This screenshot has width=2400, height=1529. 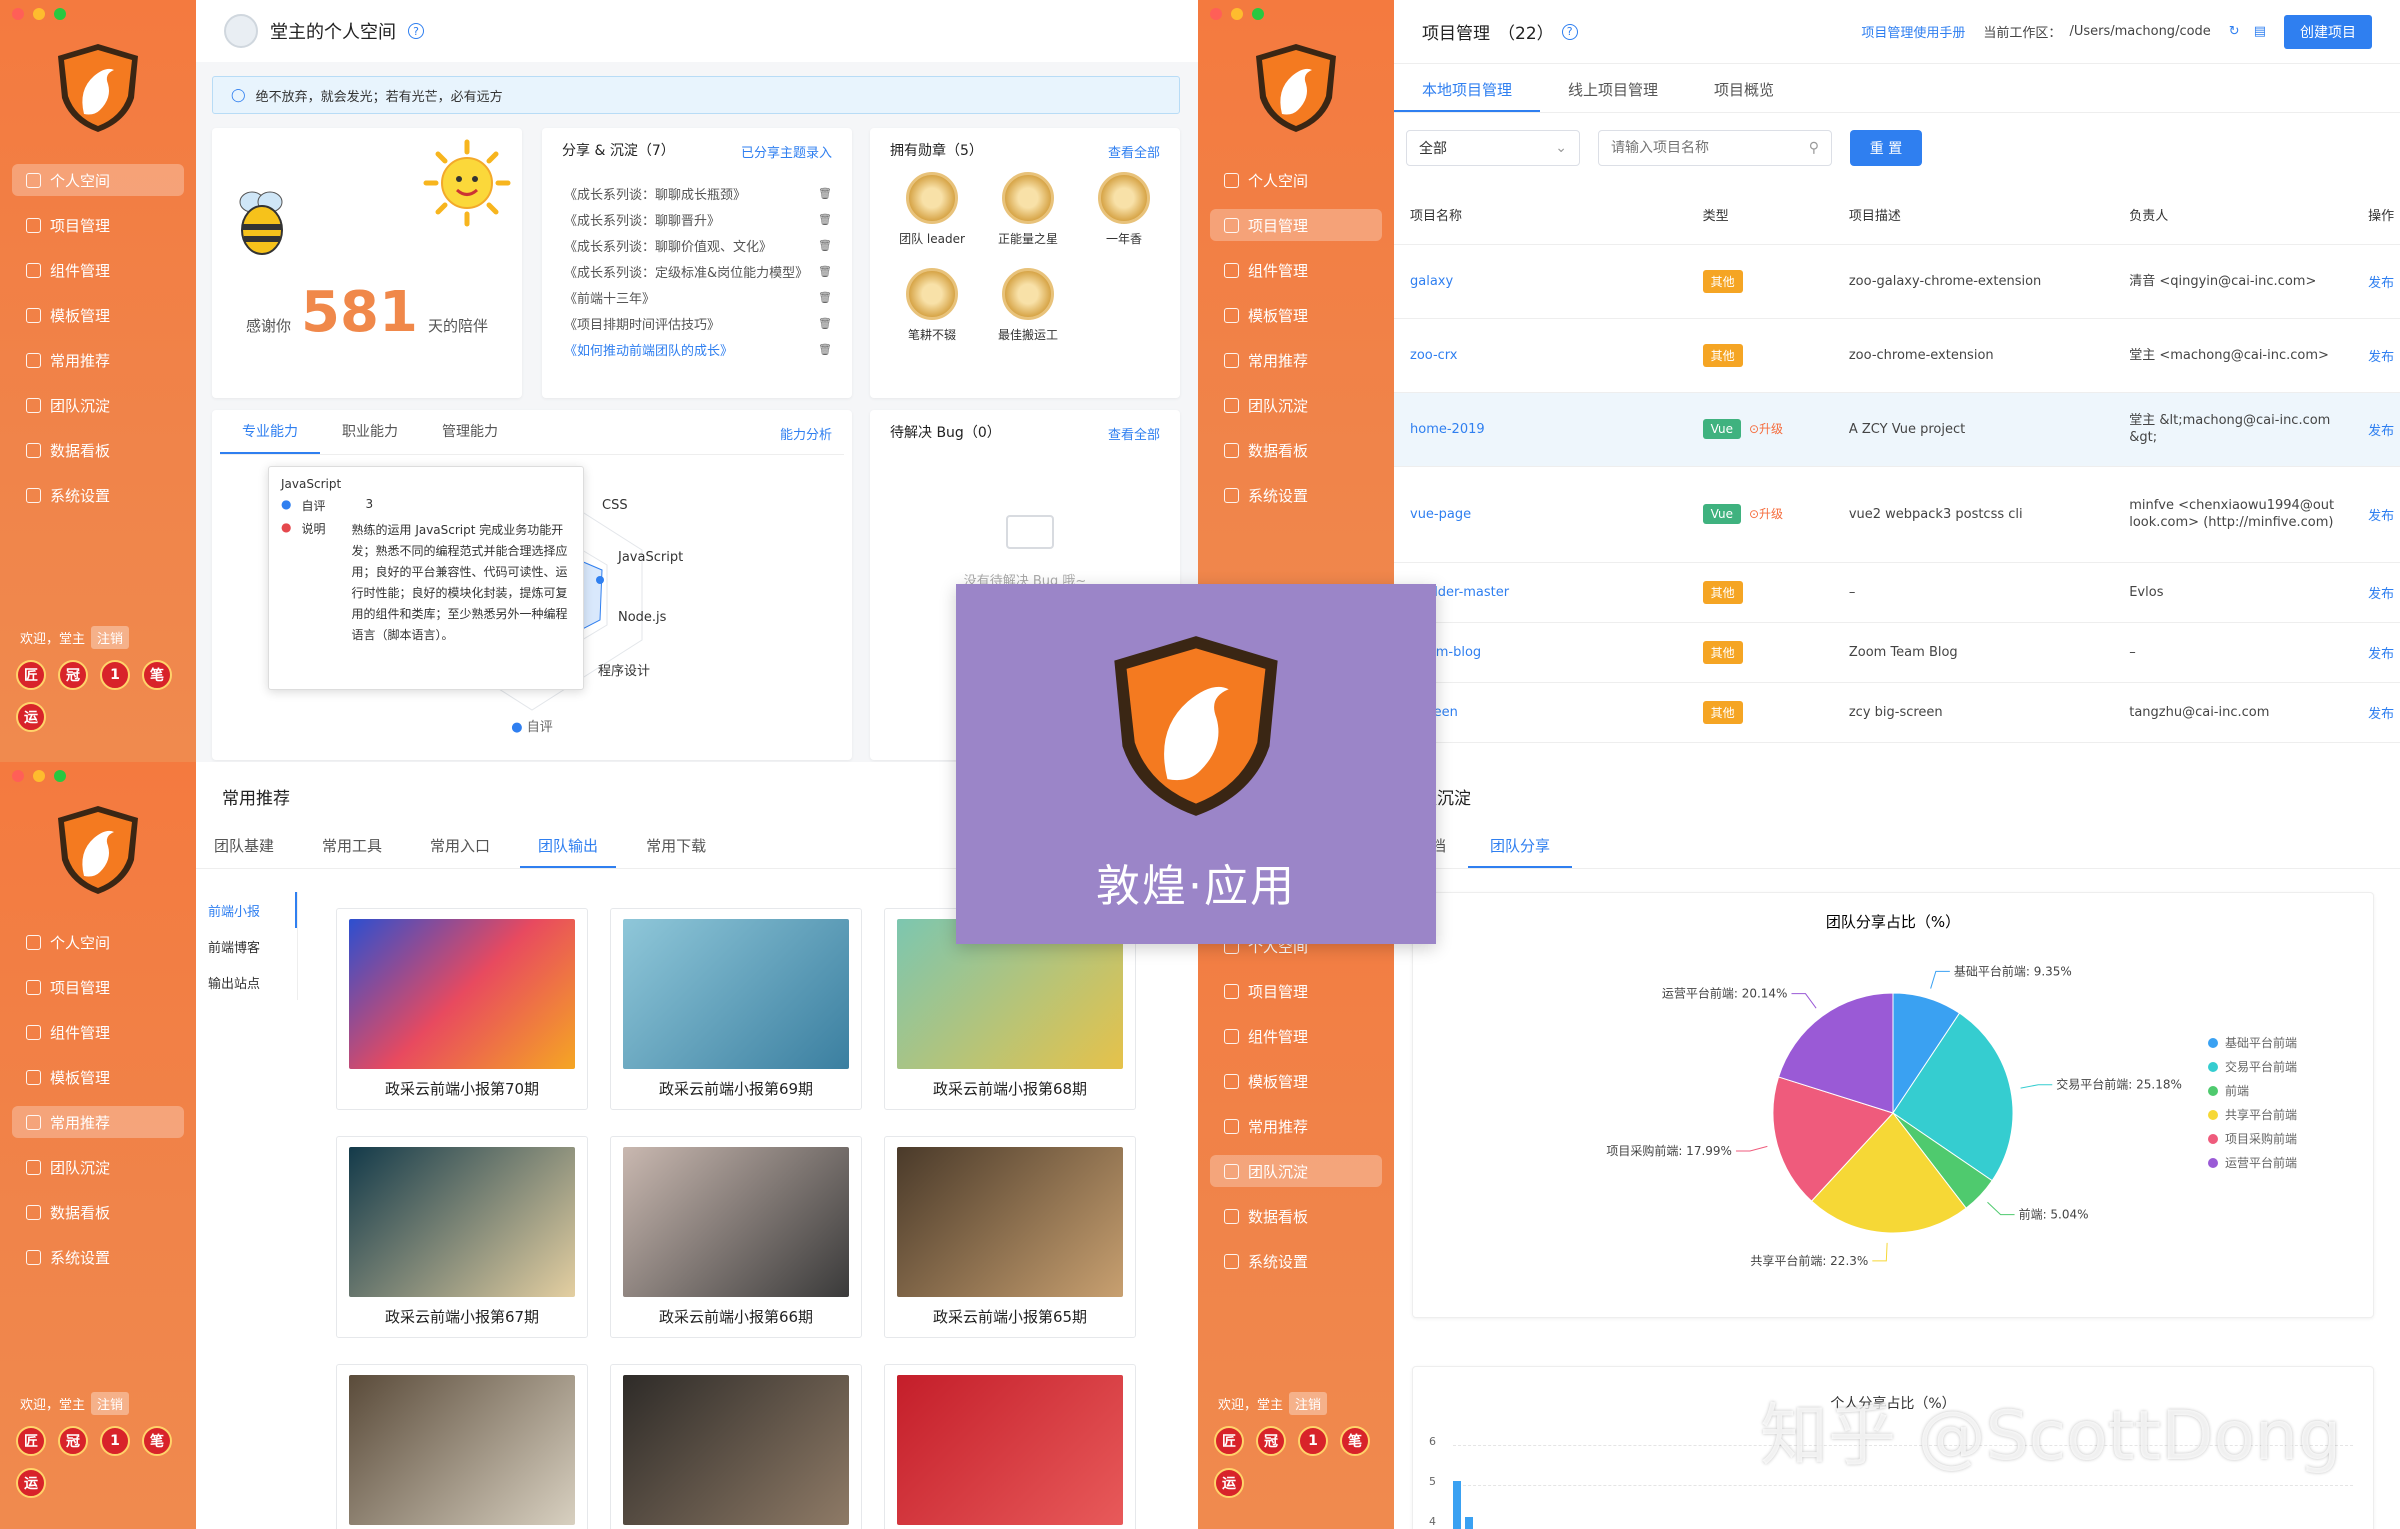 What do you see at coordinates (736, 1237) in the screenshot?
I see `newsletter-card: 政采云前端小报第66期` at bounding box center [736, 1237].